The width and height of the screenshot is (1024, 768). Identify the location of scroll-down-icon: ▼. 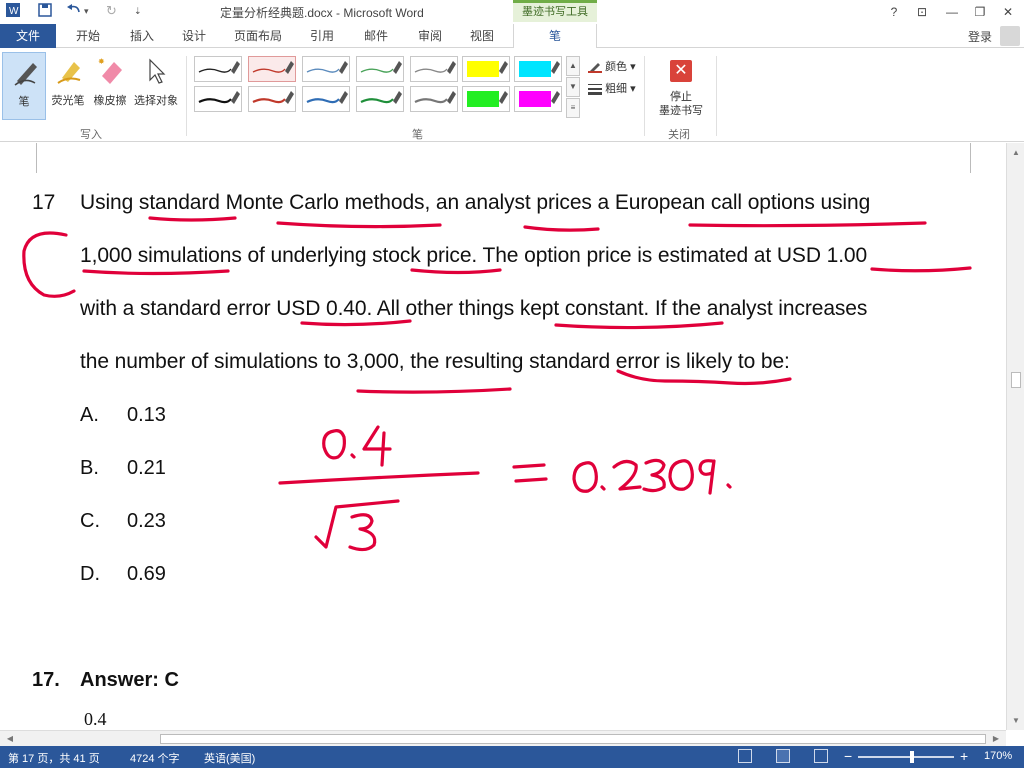
(1016, 721).